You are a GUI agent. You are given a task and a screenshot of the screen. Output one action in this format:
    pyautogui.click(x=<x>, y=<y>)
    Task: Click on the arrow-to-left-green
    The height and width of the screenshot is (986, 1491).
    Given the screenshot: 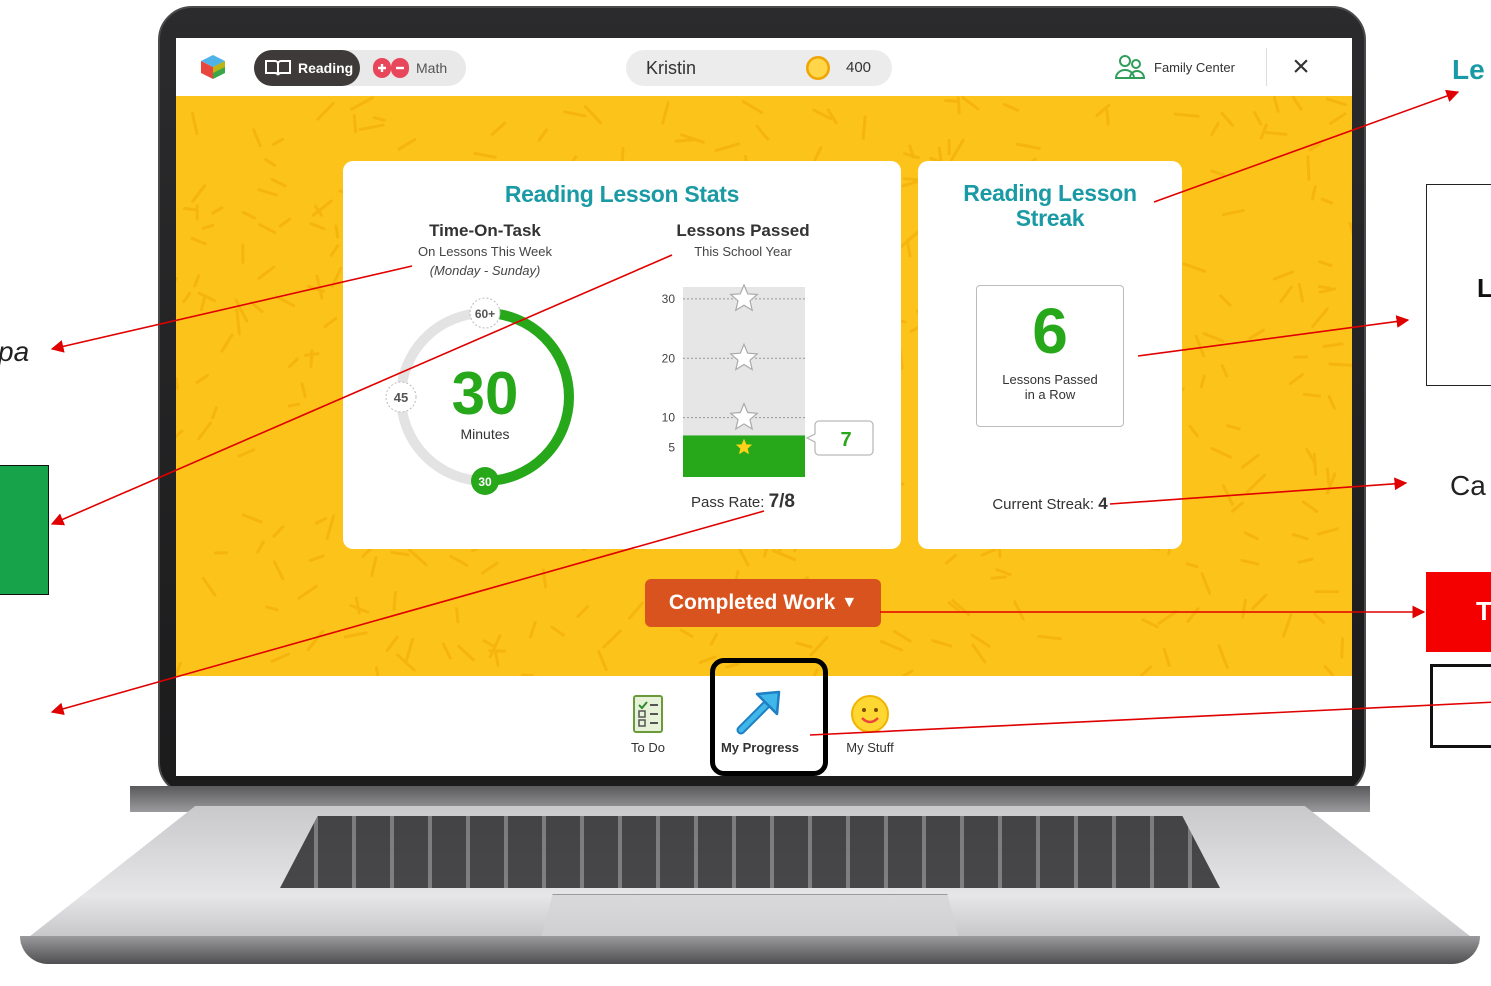 What is the action you would take?
    pyautogui.click(x=361, y=390)
    